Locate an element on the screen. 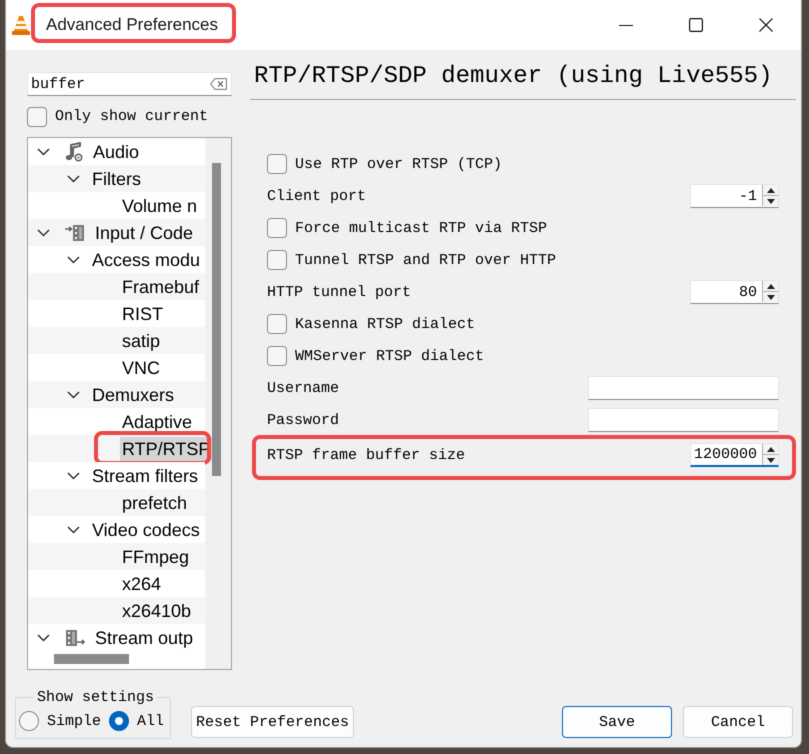 Image resolution: width=809 pixels, height=754 pixels. minimize-icon is located at coordinates (626, 25).